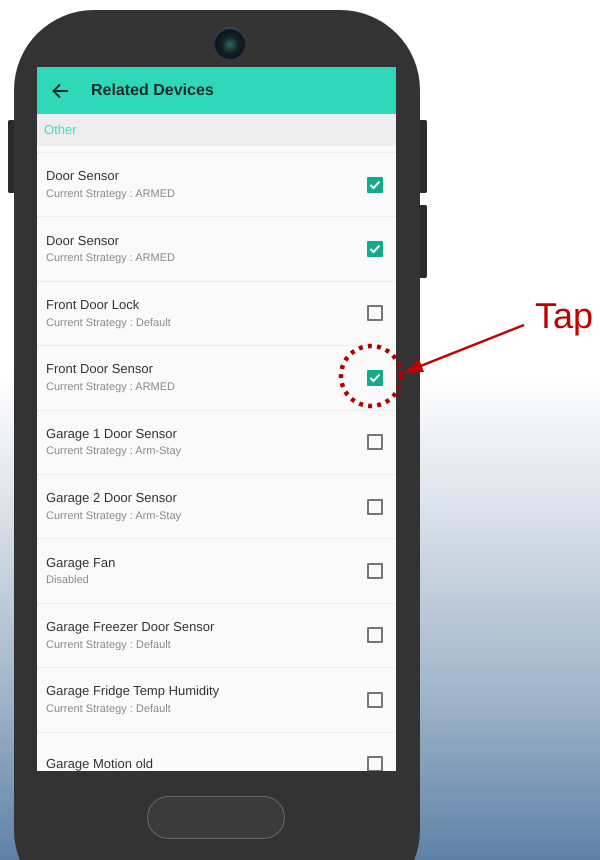 This screenshot has width=600, height=860. What do you see at coordinates (216, 635) in the screenshot?
I see `device-row: Garage Freezer Door Sensor Current Strategy : Default` at bounding box center [216, 635].